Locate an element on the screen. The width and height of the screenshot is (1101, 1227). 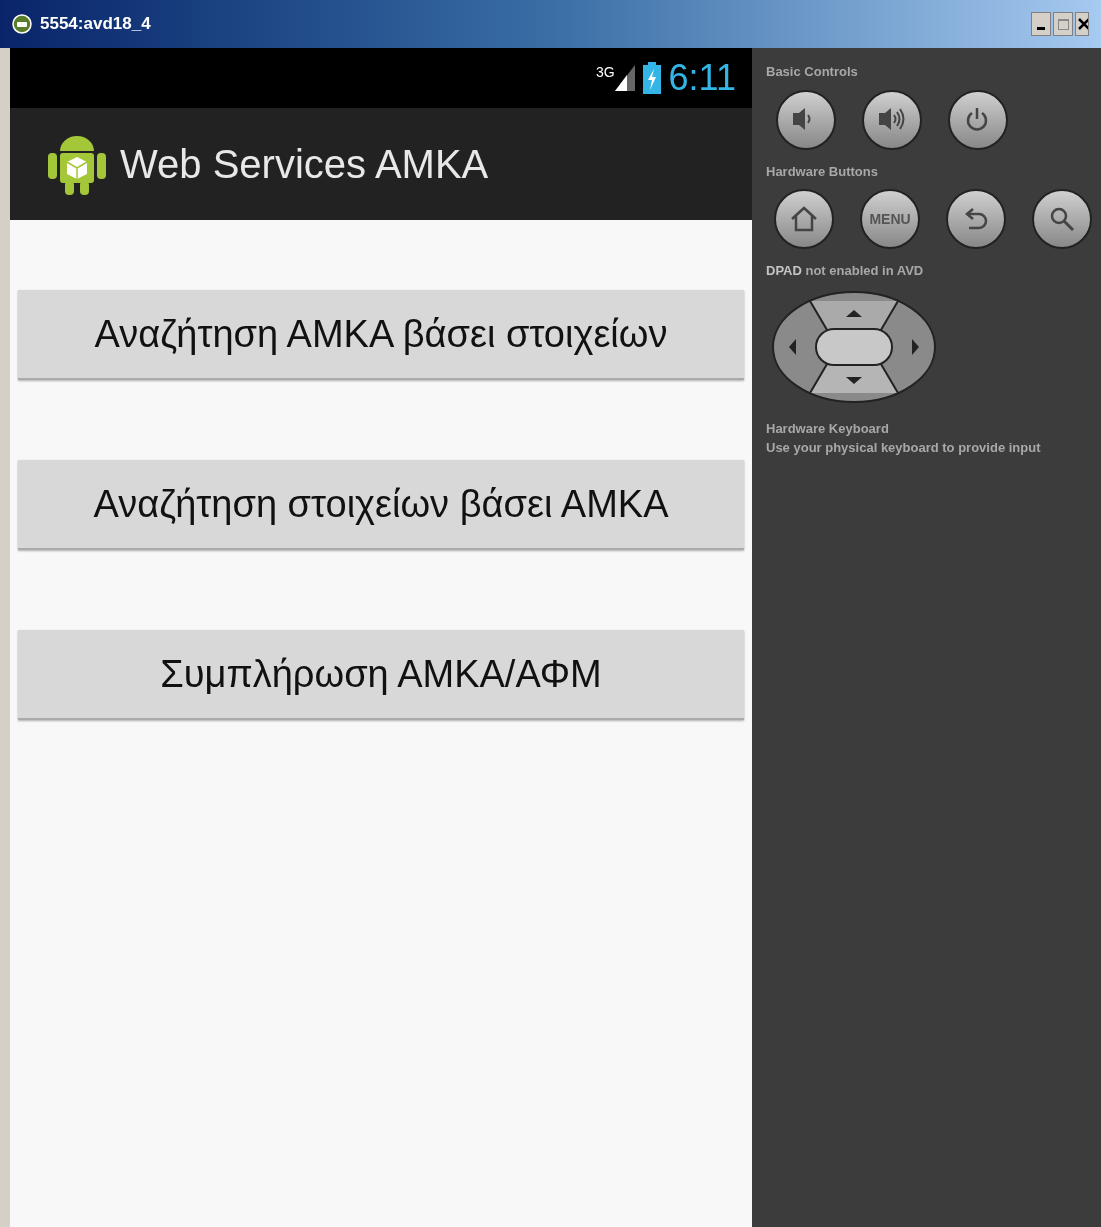
android-robot-icon is located at coordinates (77, 164).